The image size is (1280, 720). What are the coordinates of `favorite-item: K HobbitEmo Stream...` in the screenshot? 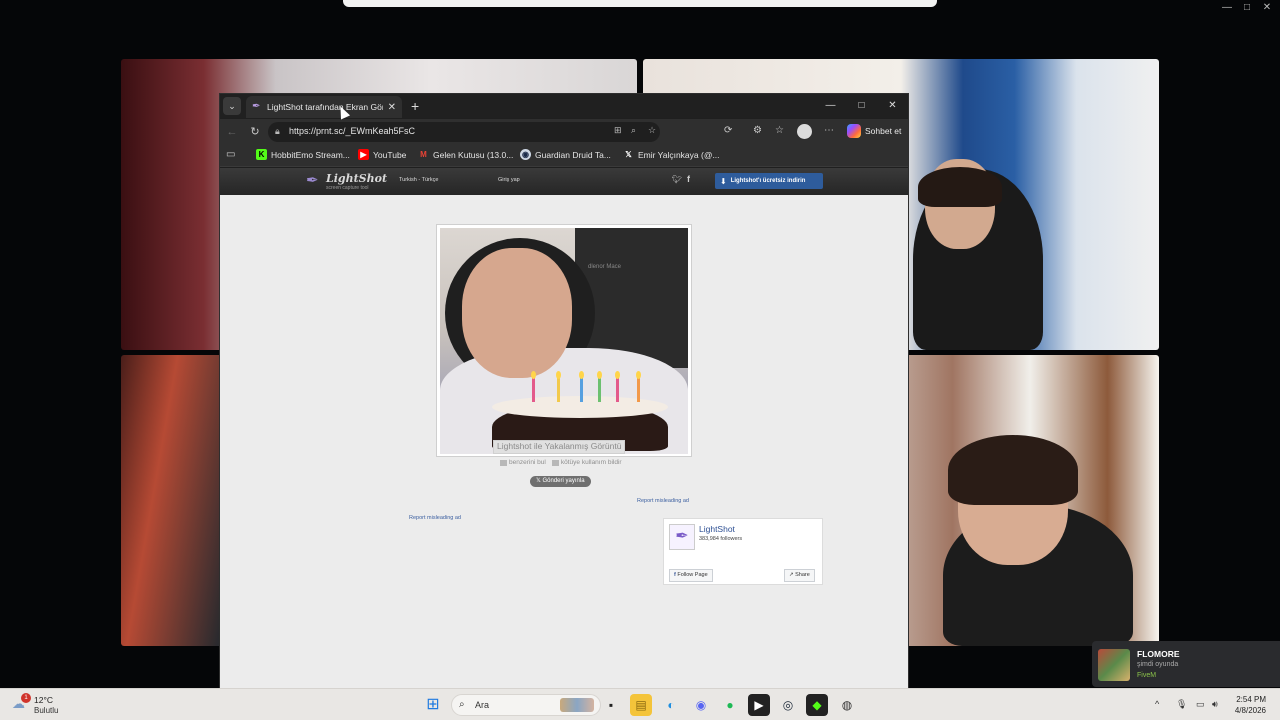 It's located at (303, 154).